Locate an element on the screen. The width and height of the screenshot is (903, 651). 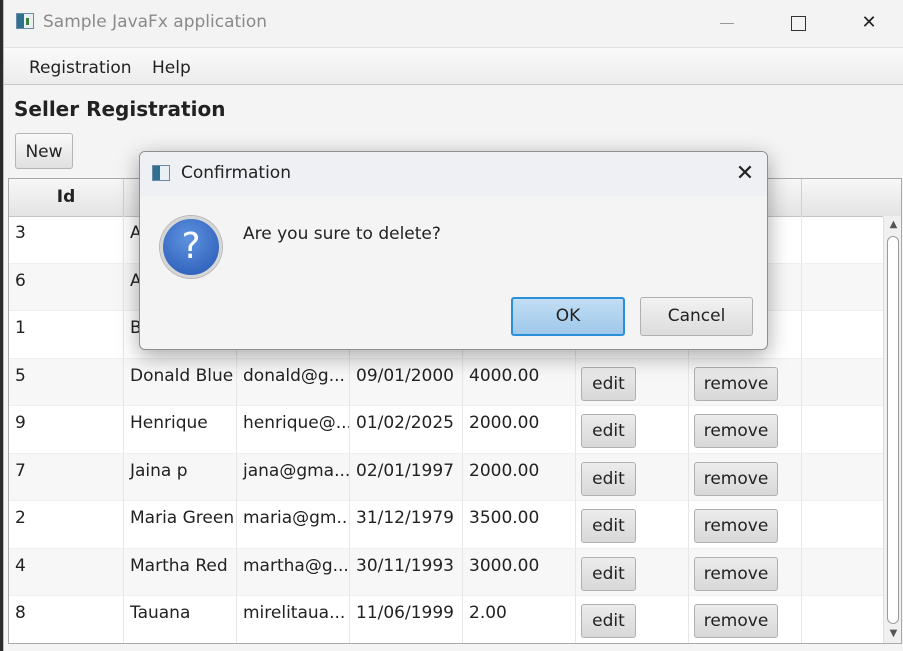
cell-birth-date: 01/02/2025 is located at coordinates (406, 429).